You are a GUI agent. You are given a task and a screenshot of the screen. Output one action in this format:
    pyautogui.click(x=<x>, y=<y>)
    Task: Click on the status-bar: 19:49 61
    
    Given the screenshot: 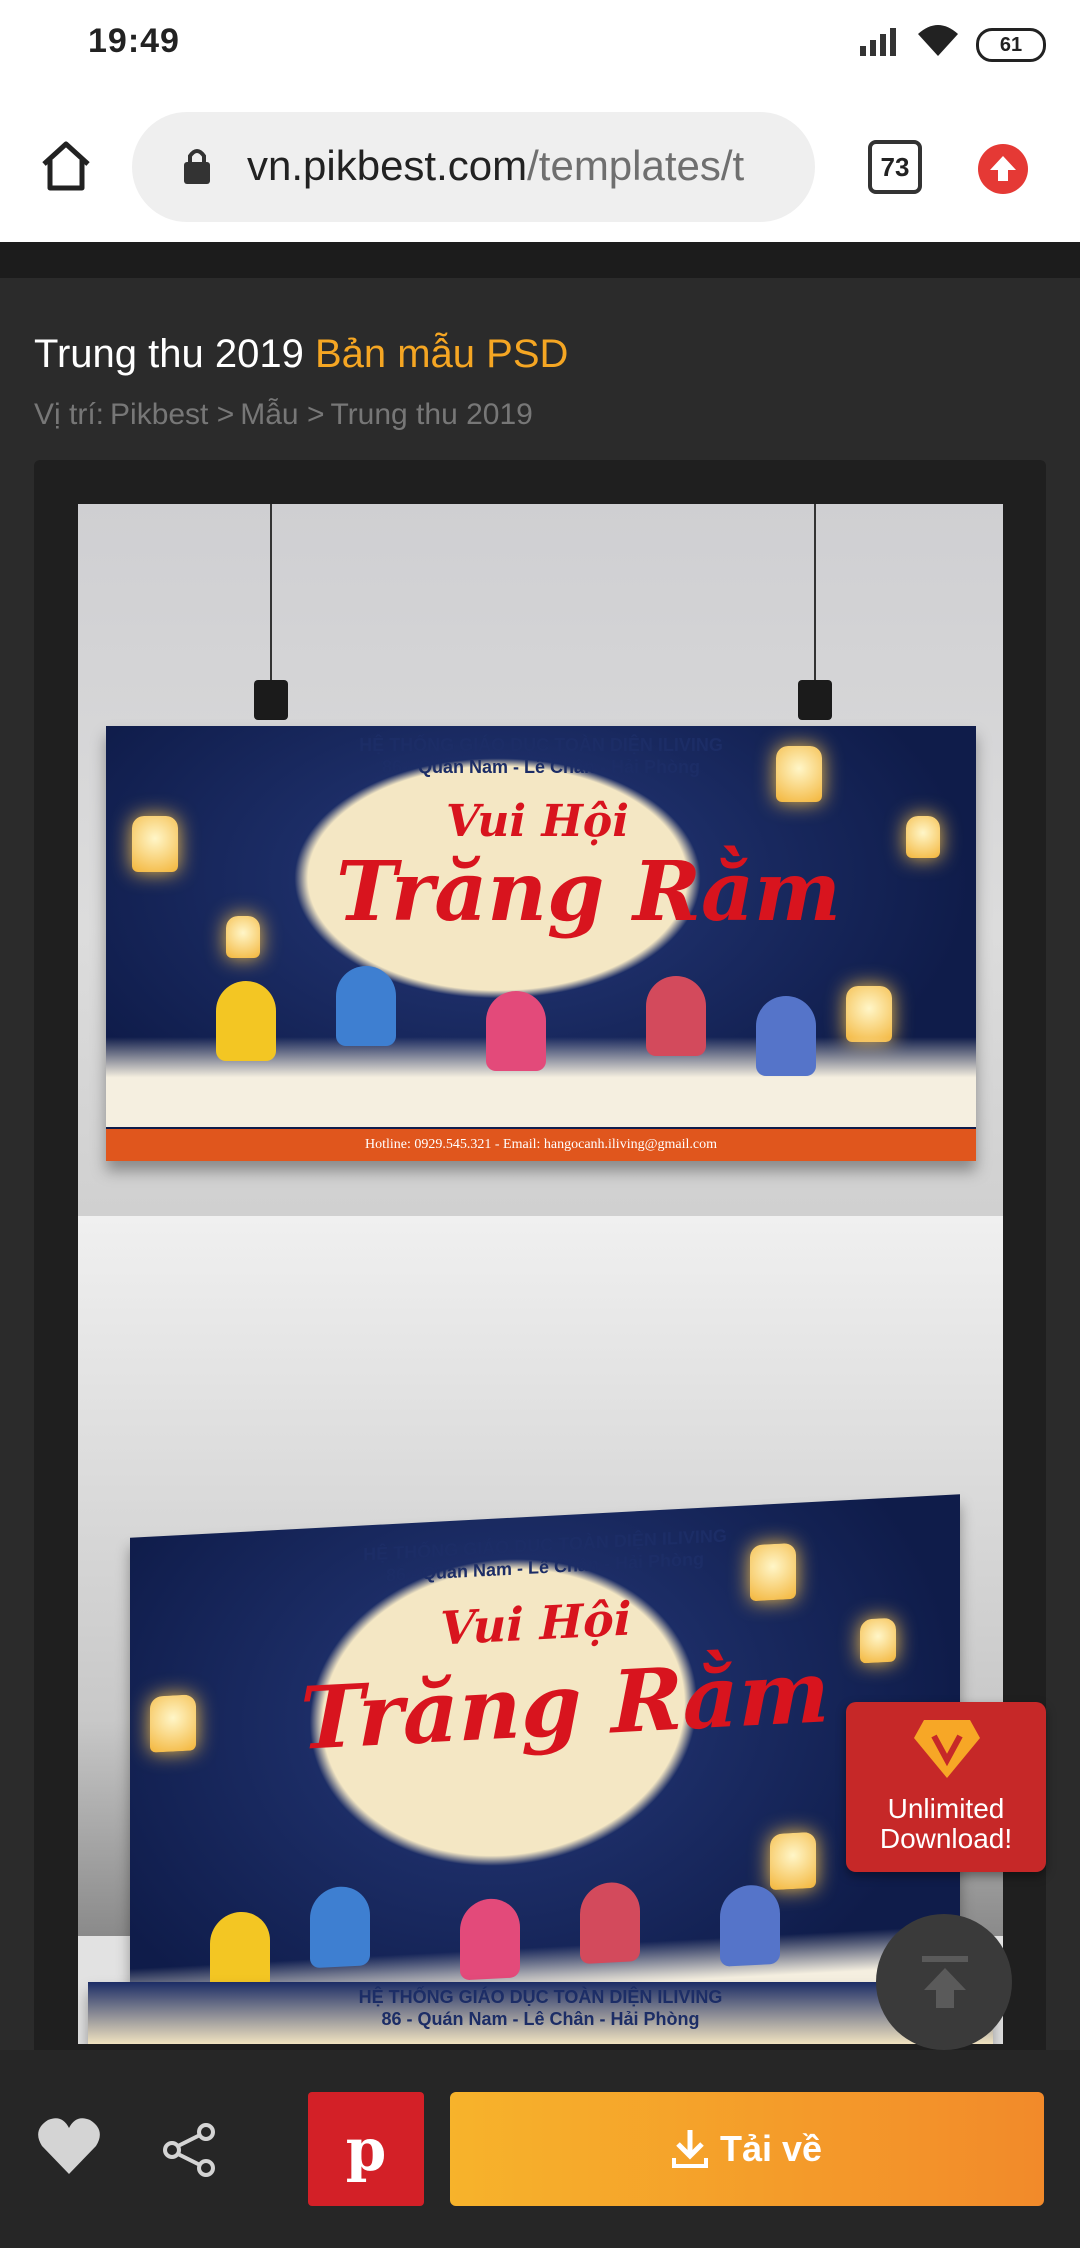 What is the action you would take?
    pyautogui.click(x=540, y=46)
    